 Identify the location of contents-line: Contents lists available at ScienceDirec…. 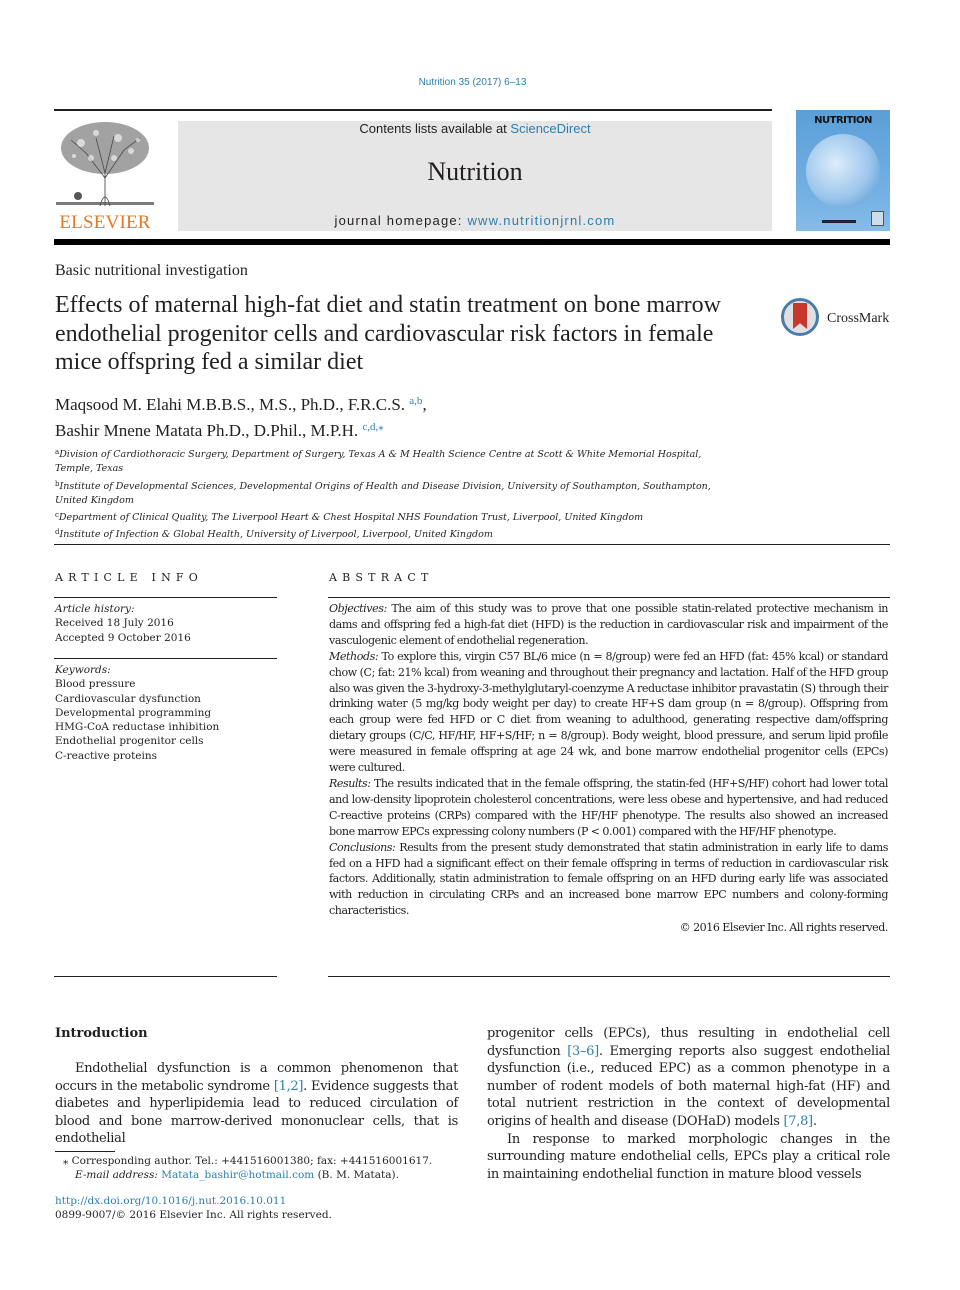
(475, 129).